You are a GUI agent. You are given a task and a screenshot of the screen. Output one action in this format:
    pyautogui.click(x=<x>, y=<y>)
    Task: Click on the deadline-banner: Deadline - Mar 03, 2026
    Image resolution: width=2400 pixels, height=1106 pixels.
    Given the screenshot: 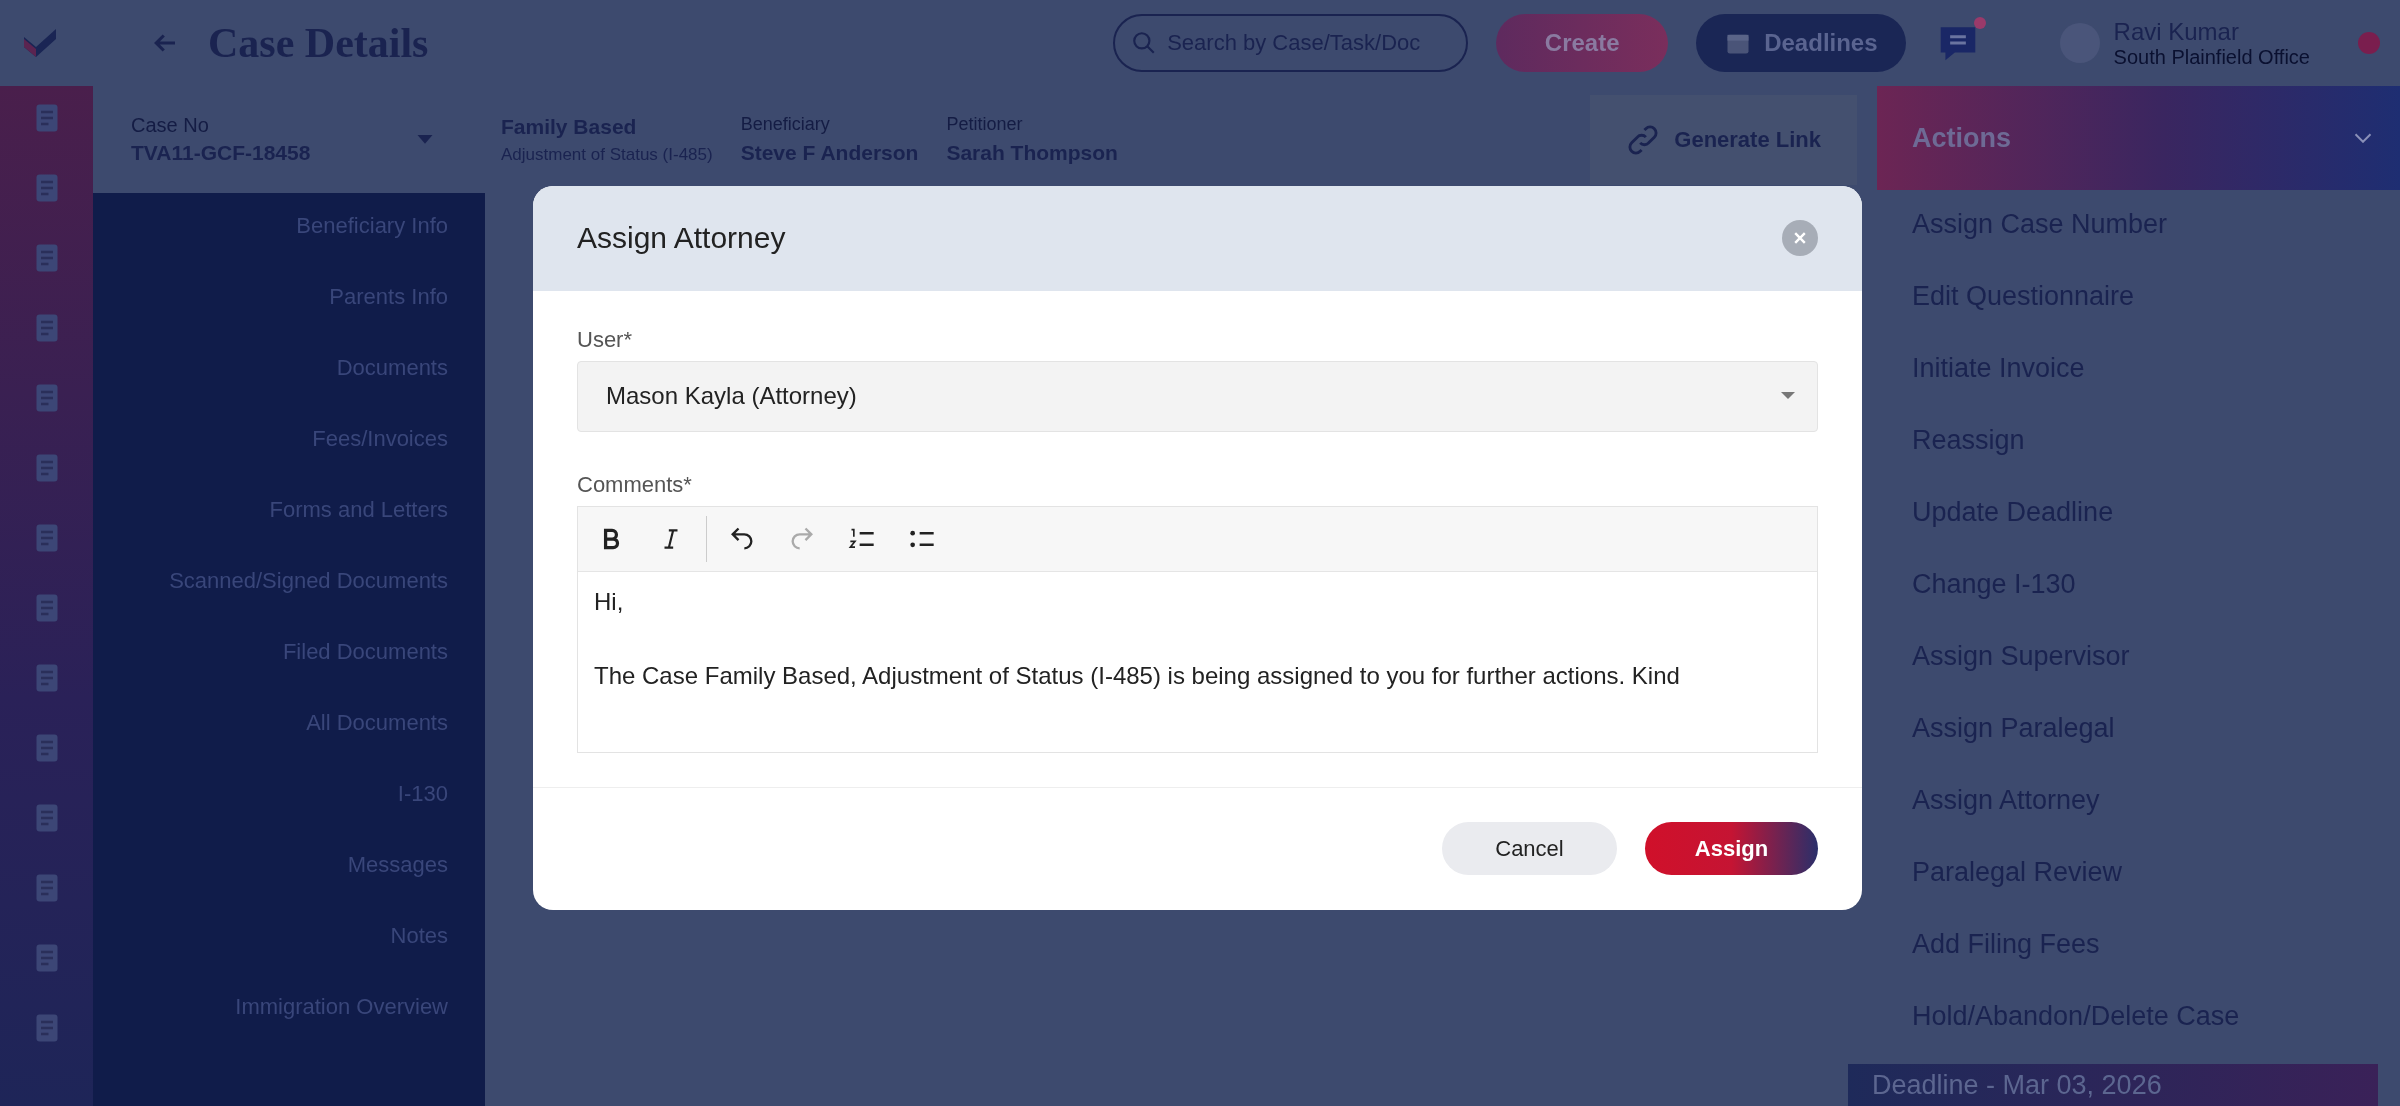 What is the action you would take?
    pyautogui.click(x=2113, y=1085)
    